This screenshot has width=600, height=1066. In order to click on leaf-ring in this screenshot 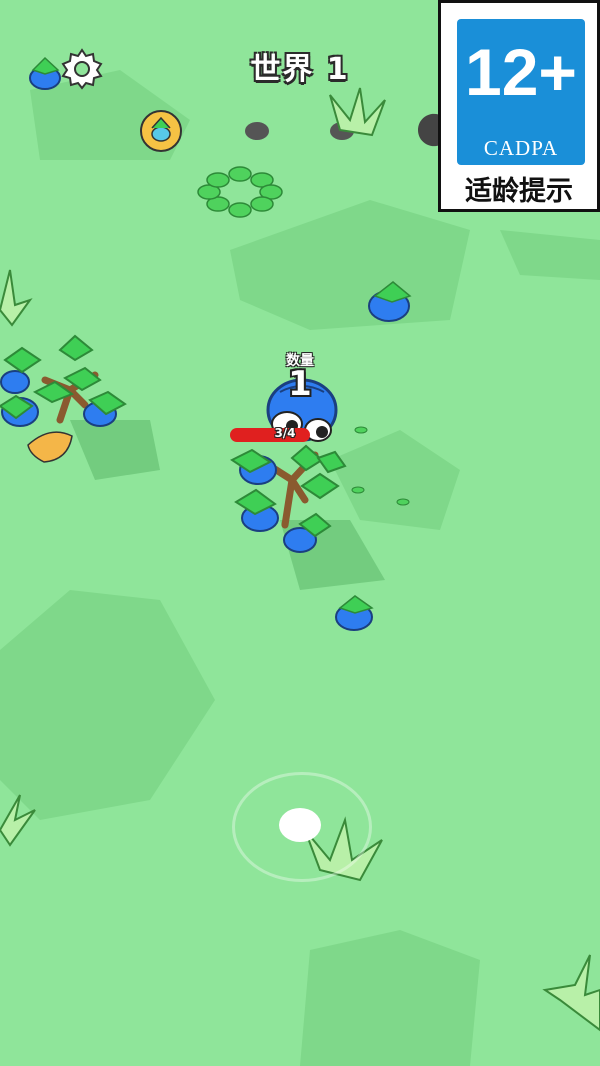, I will do `click(240, 192)`.